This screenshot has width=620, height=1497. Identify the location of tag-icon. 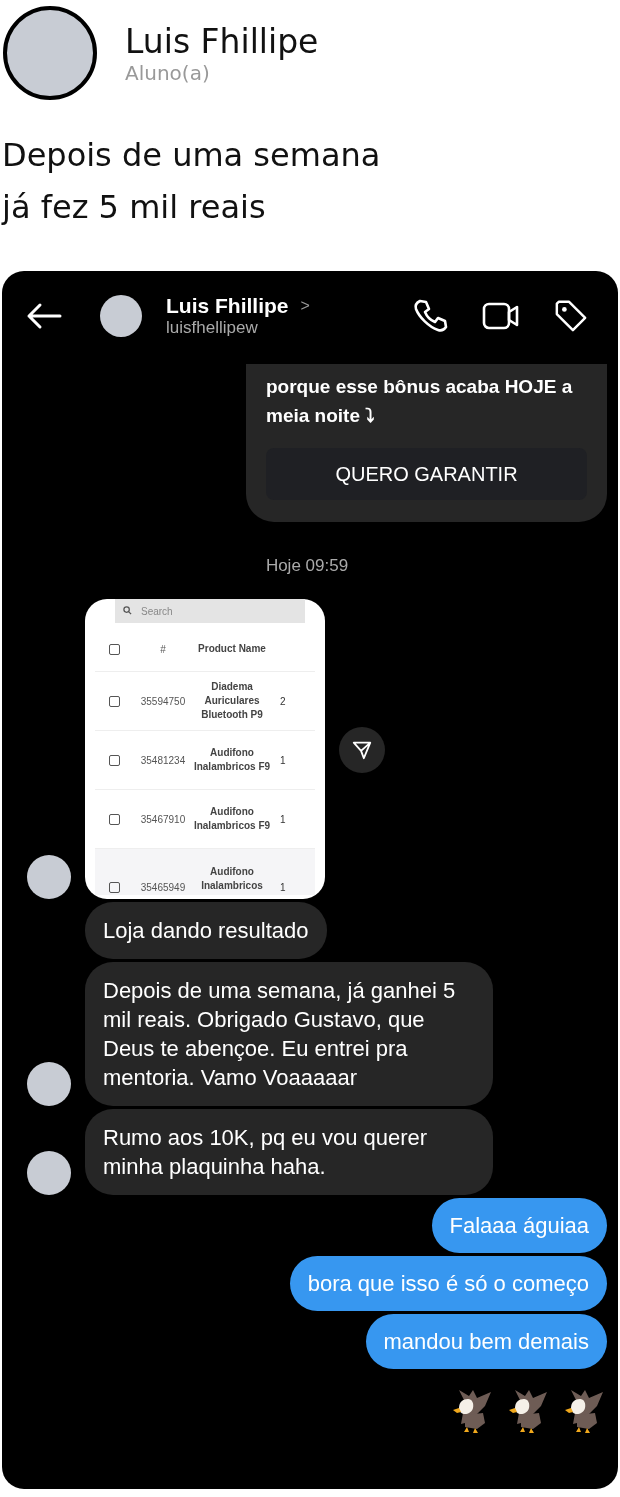
(571, 316).